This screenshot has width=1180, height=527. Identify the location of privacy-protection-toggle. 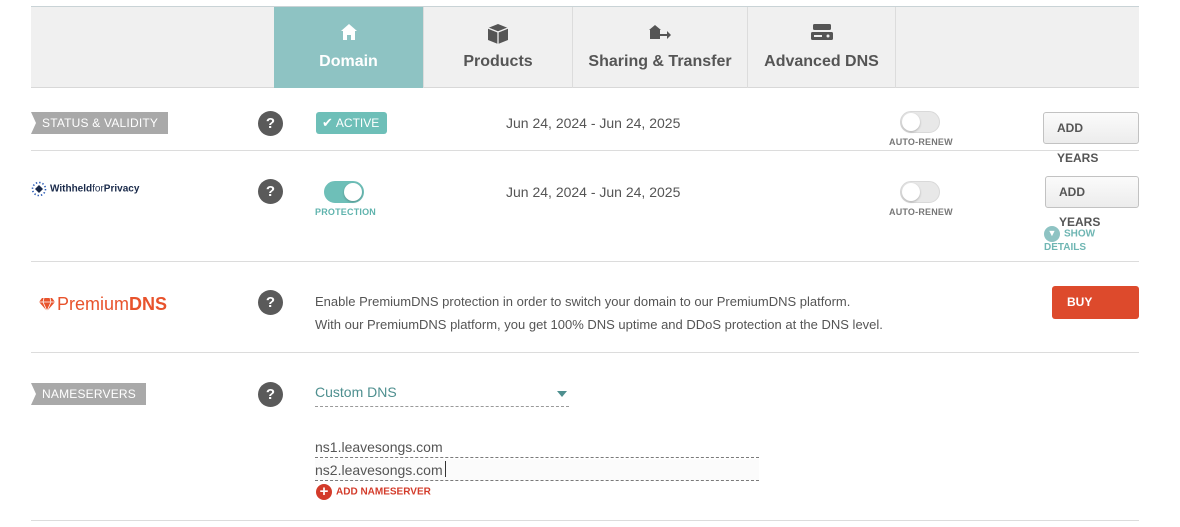
(344, 192).